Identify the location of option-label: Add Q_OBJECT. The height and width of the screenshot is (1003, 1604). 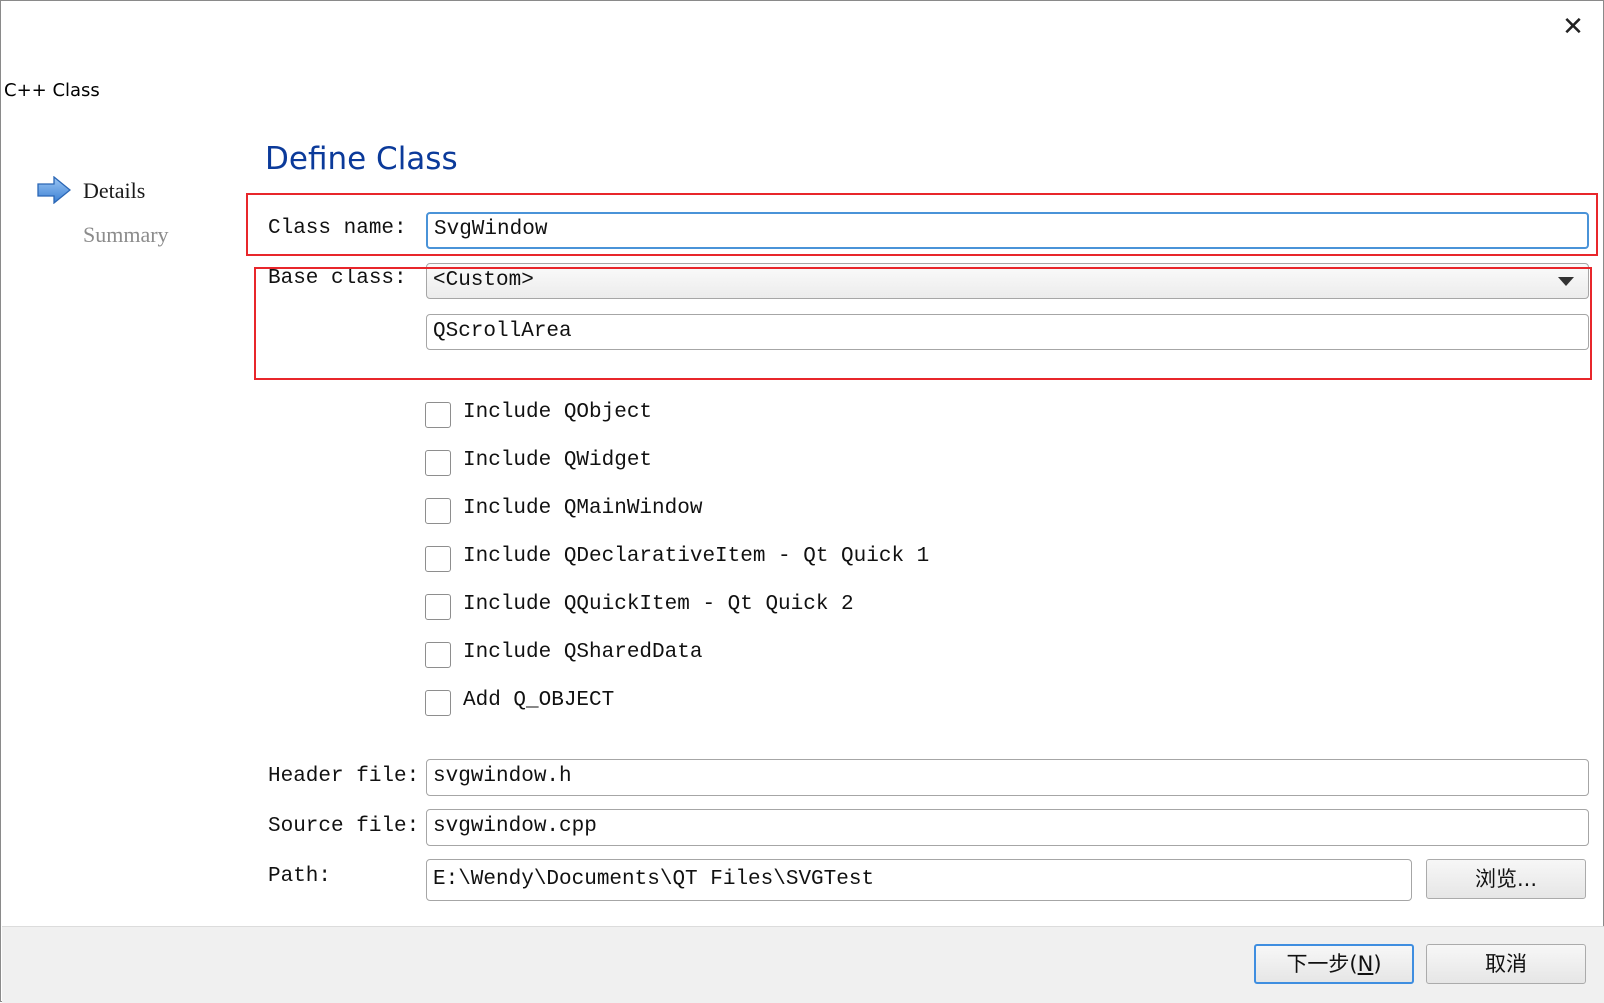
(539, 700).